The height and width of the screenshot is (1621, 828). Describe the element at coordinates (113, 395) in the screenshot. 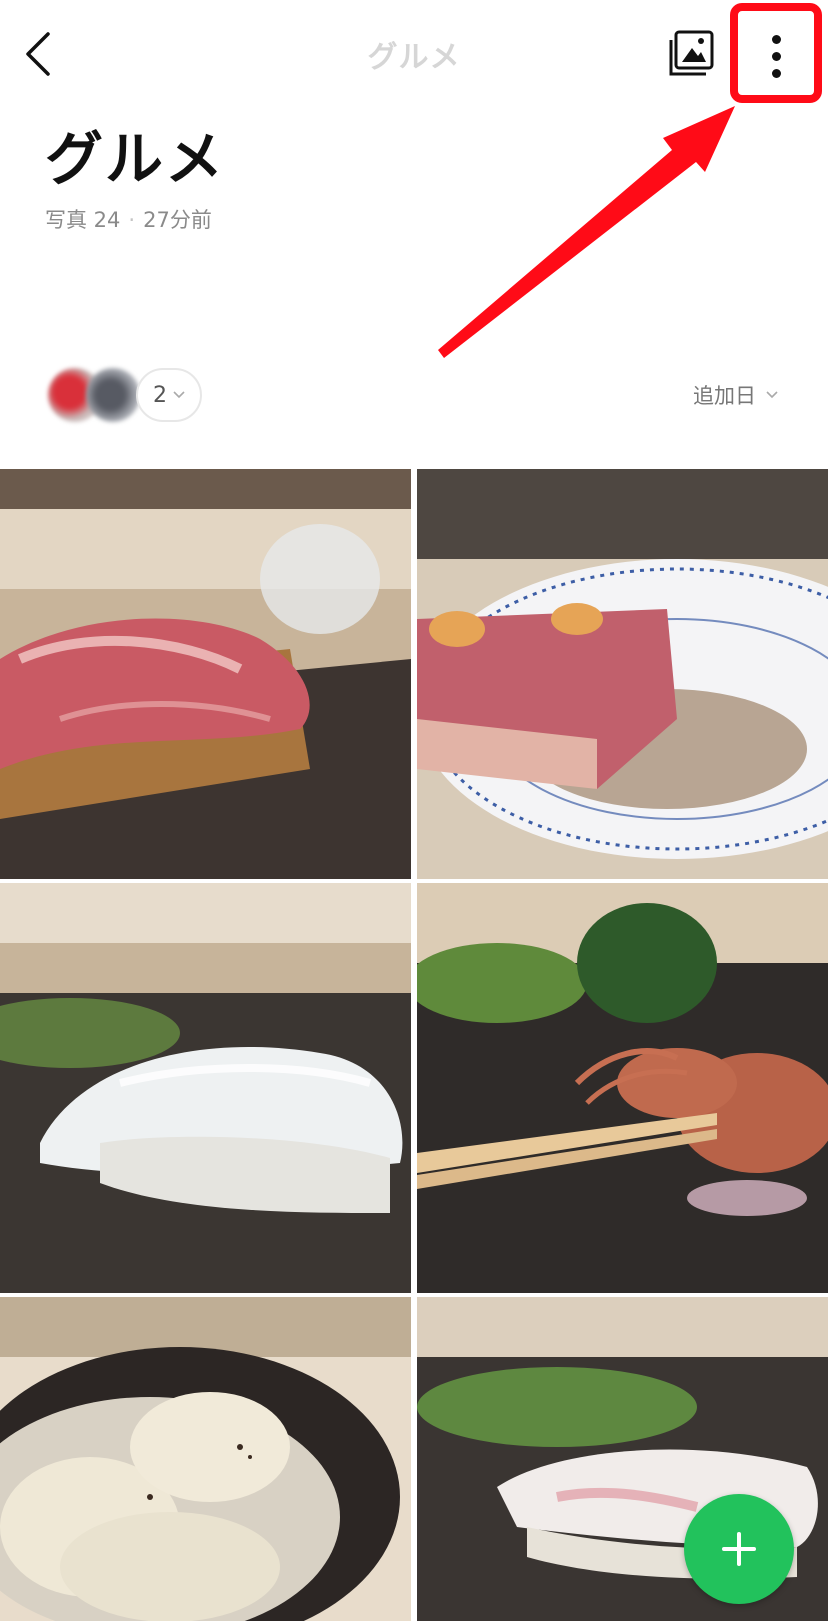

I see `avatar` at that location.